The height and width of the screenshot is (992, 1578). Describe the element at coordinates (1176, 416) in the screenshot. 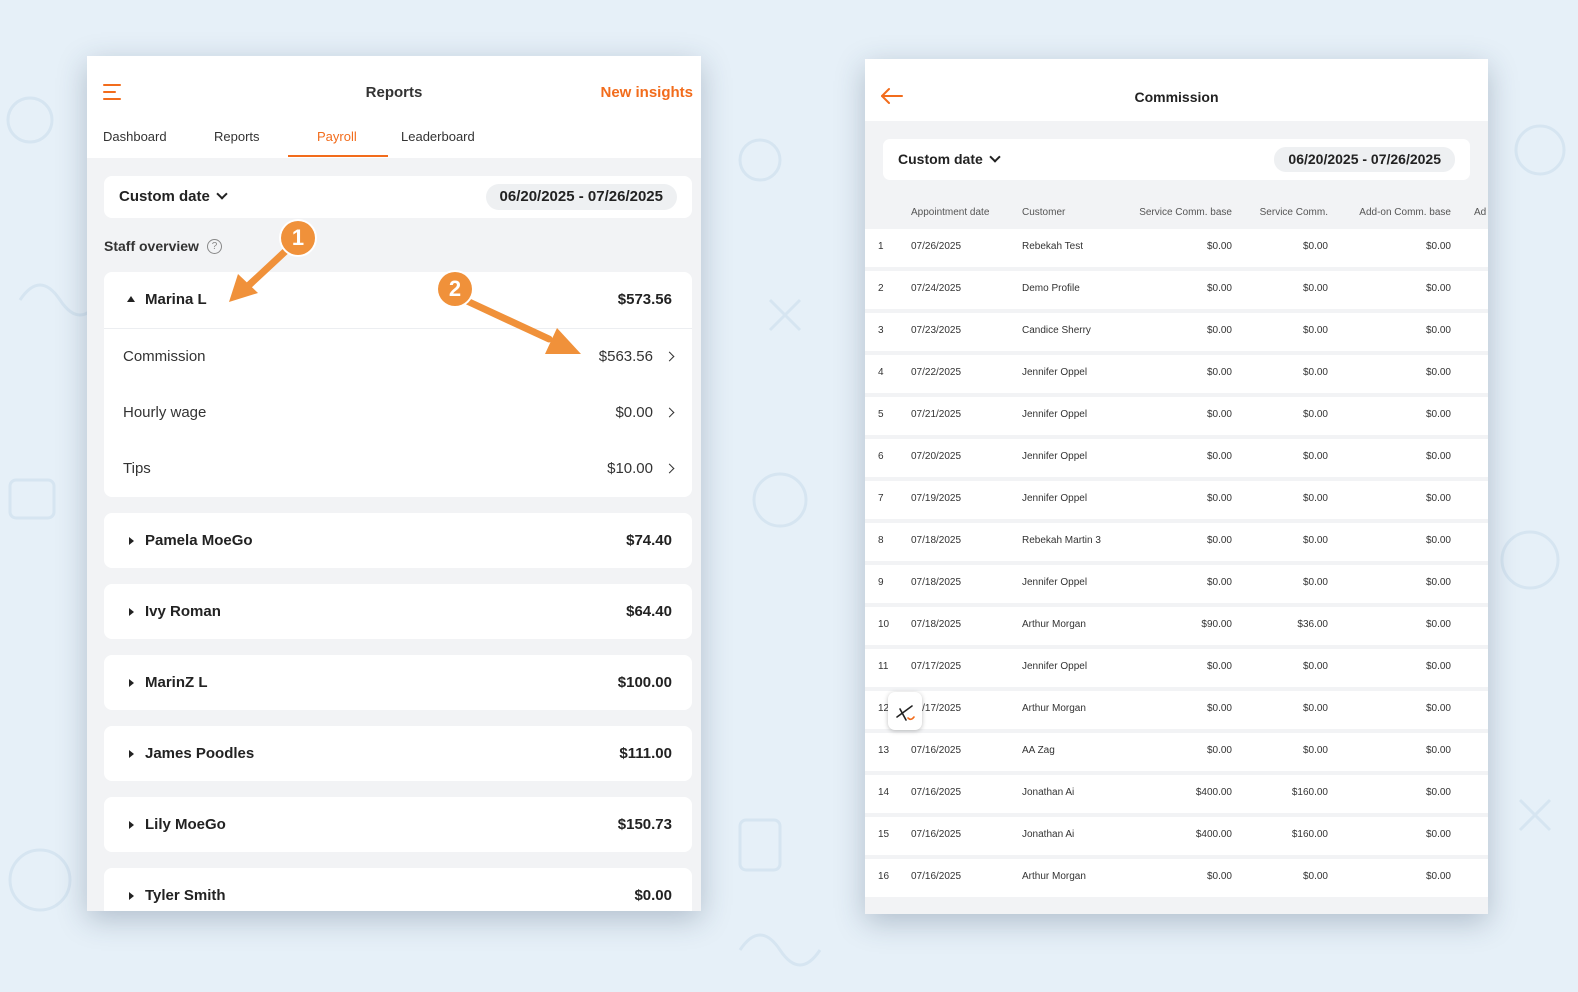

I see `table-row: 5 07/21/2025 Jennifer Oppel $0.00 $0.00 $0.00` at that location.